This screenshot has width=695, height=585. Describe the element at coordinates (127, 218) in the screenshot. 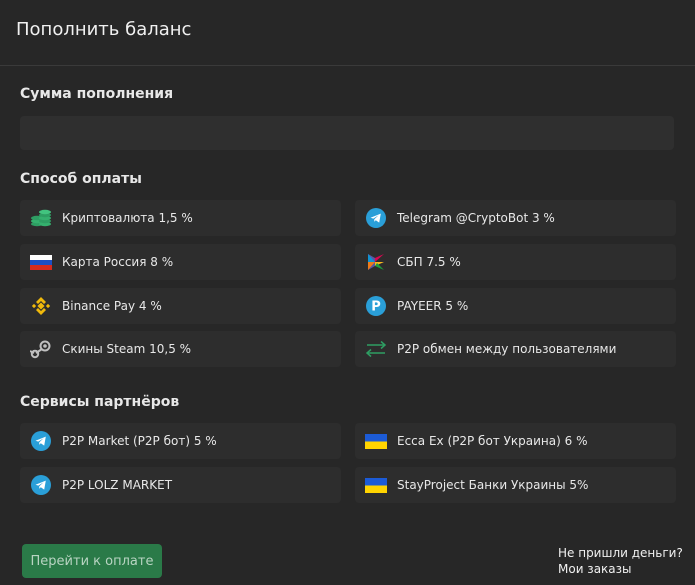

I see `payment-option-label: Криптовалюта 1,5 %` at that location.